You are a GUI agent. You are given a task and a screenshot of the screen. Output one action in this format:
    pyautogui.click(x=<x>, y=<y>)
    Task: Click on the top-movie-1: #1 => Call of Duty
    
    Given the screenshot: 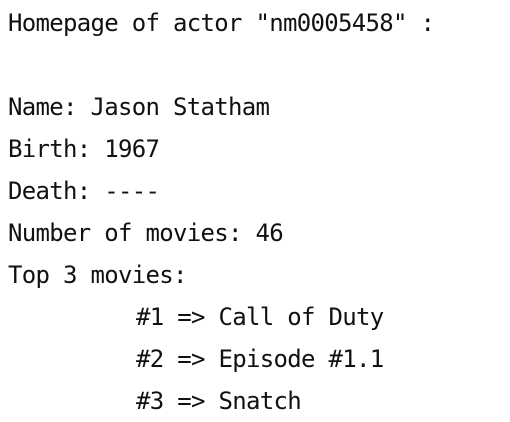 What is the action you would take?
    pyautogui.click(x=260, y=317)
    